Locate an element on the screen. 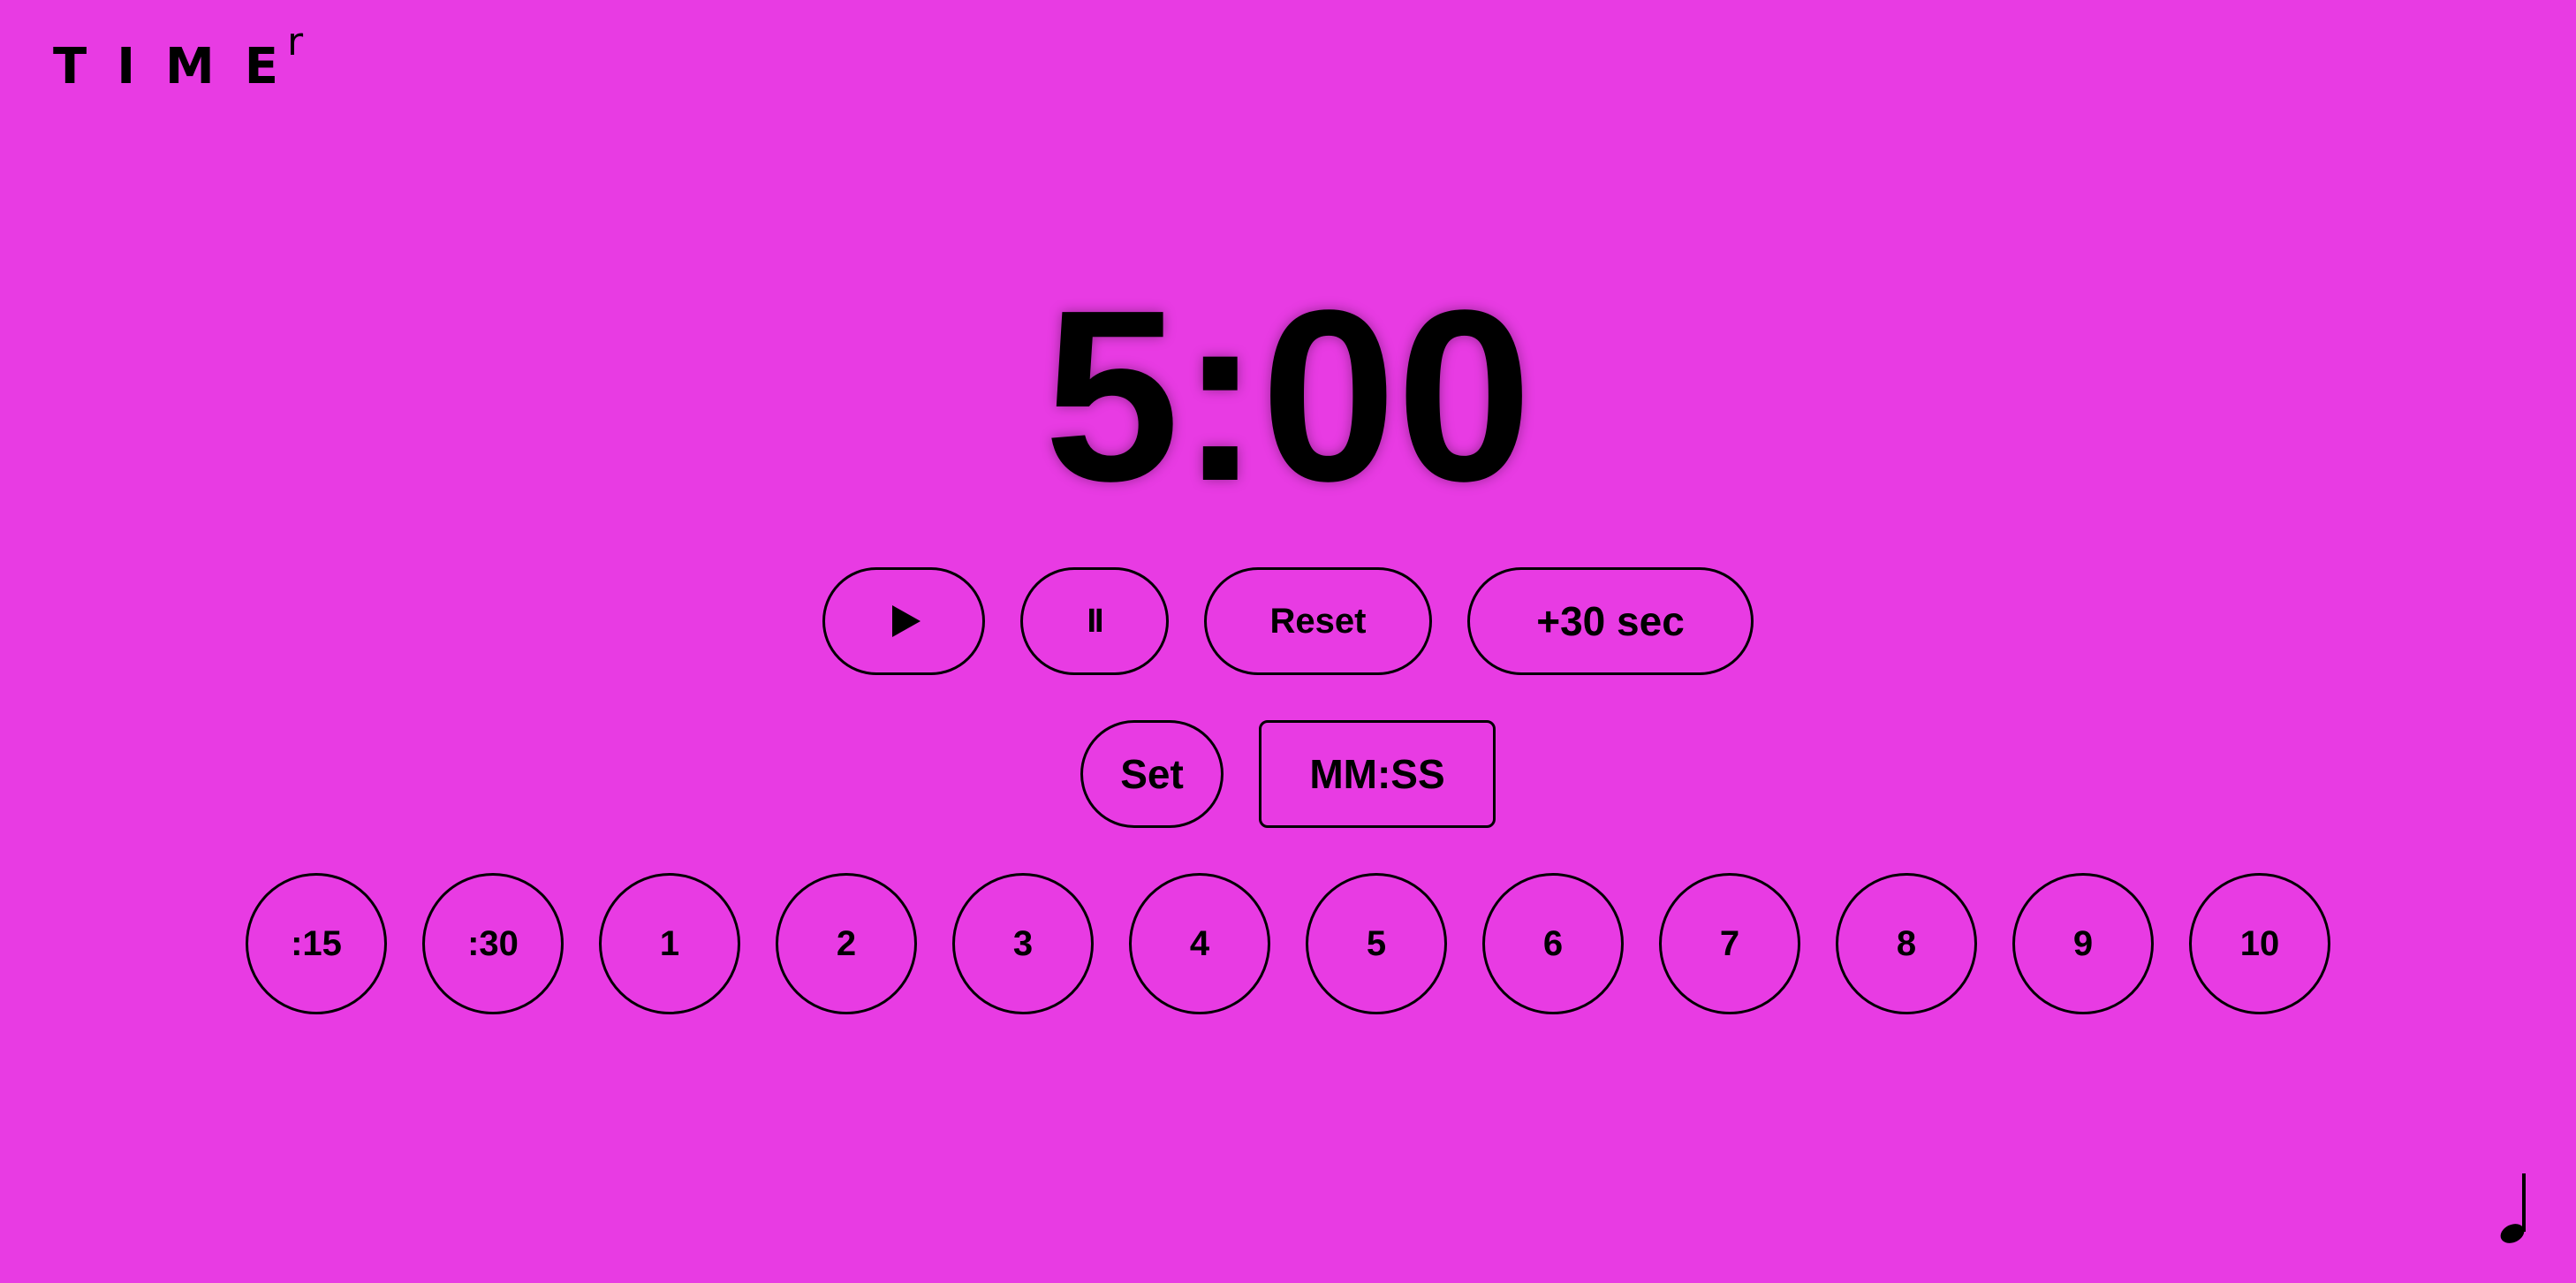  logo-text: TIME is located at coordinates (181, 66).